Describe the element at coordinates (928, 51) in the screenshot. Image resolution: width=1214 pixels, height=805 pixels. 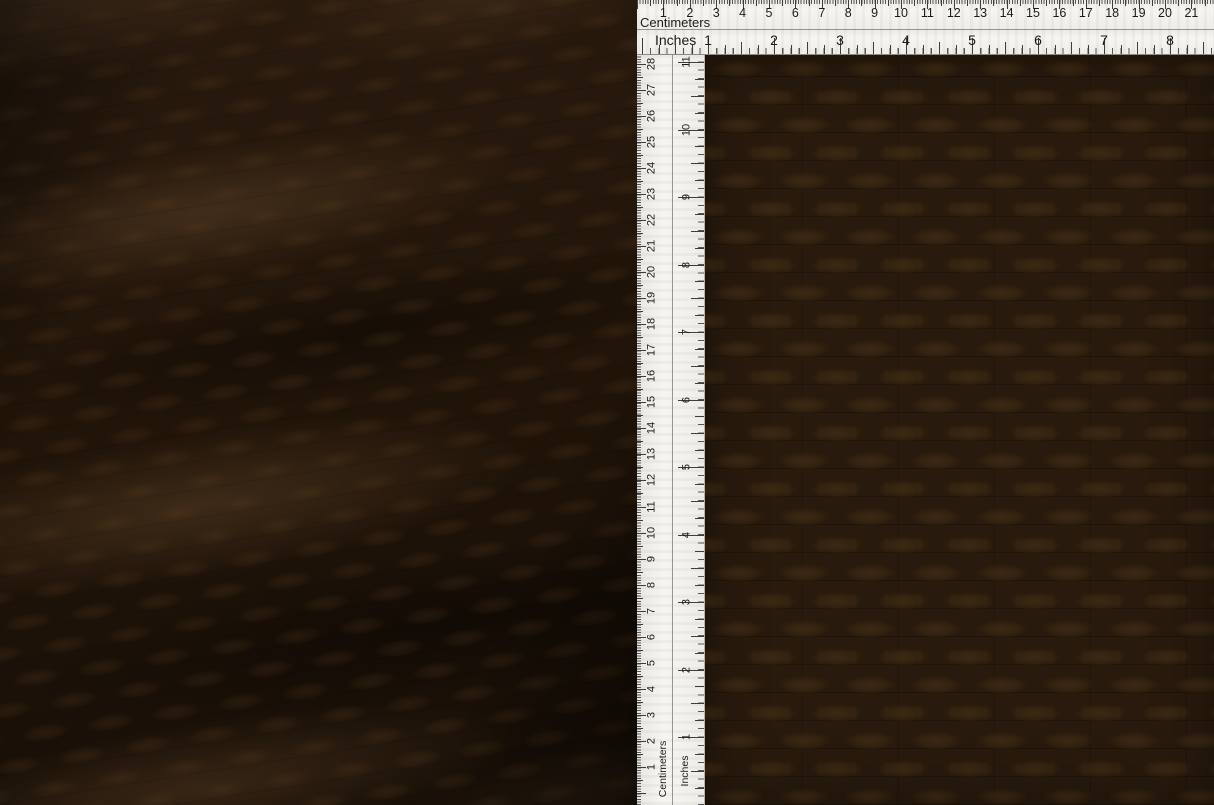
I see `inch-eighth-ticks` at that location.